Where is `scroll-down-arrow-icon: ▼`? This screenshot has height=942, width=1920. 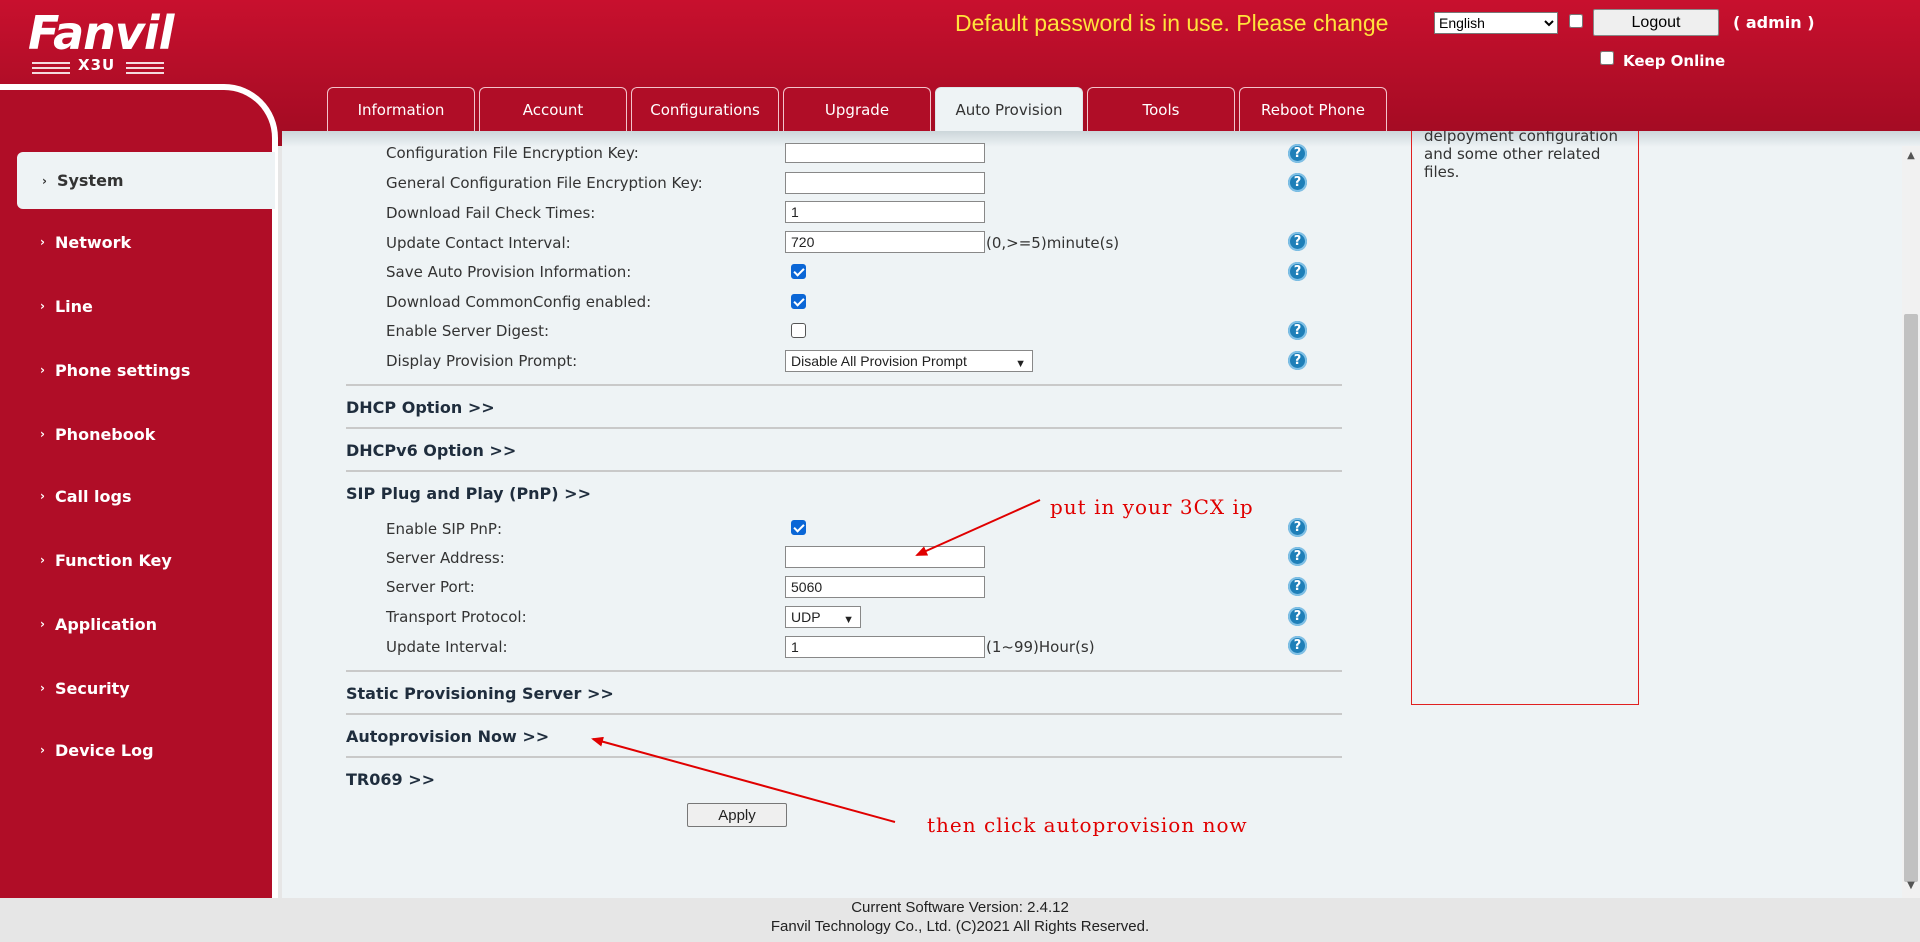 scroll-down-arrow-icon: ▼ is located at coordinates (1911, 887).